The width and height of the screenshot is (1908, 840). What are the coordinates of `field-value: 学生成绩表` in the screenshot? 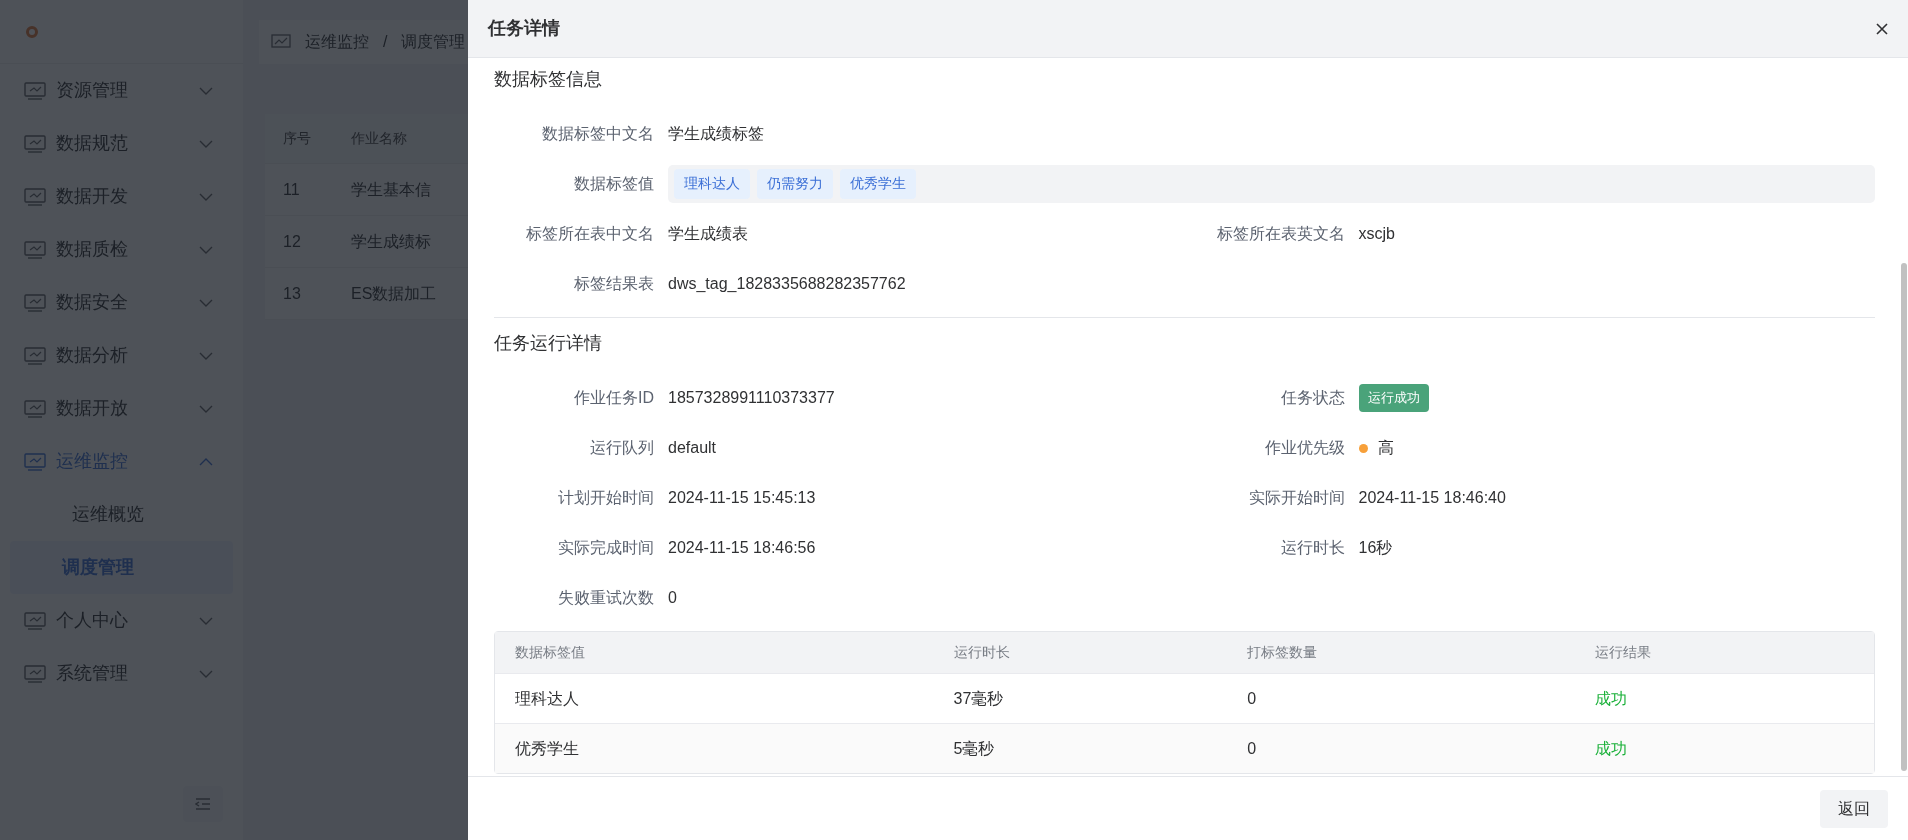 It's located at (708, 234).